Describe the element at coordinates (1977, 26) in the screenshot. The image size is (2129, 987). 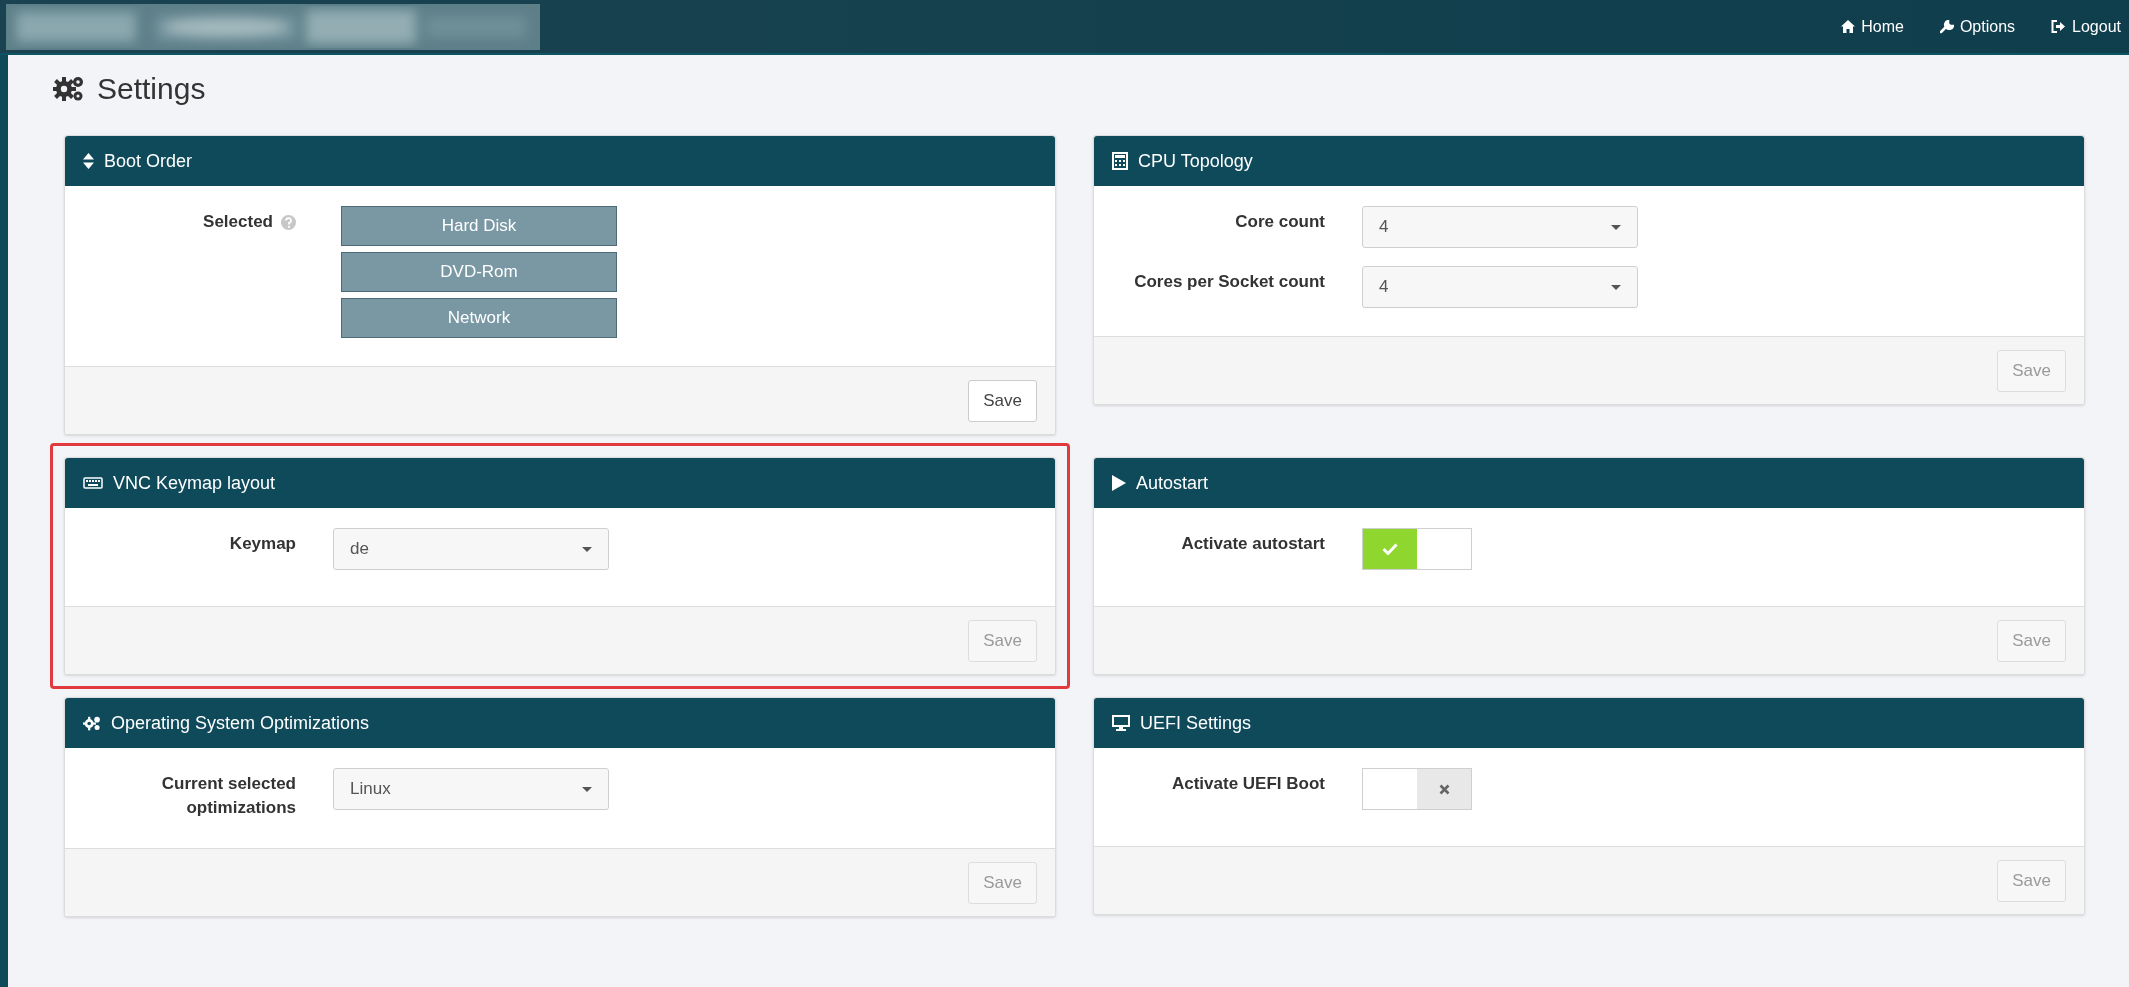
I see `nav-link: Options` at that location.